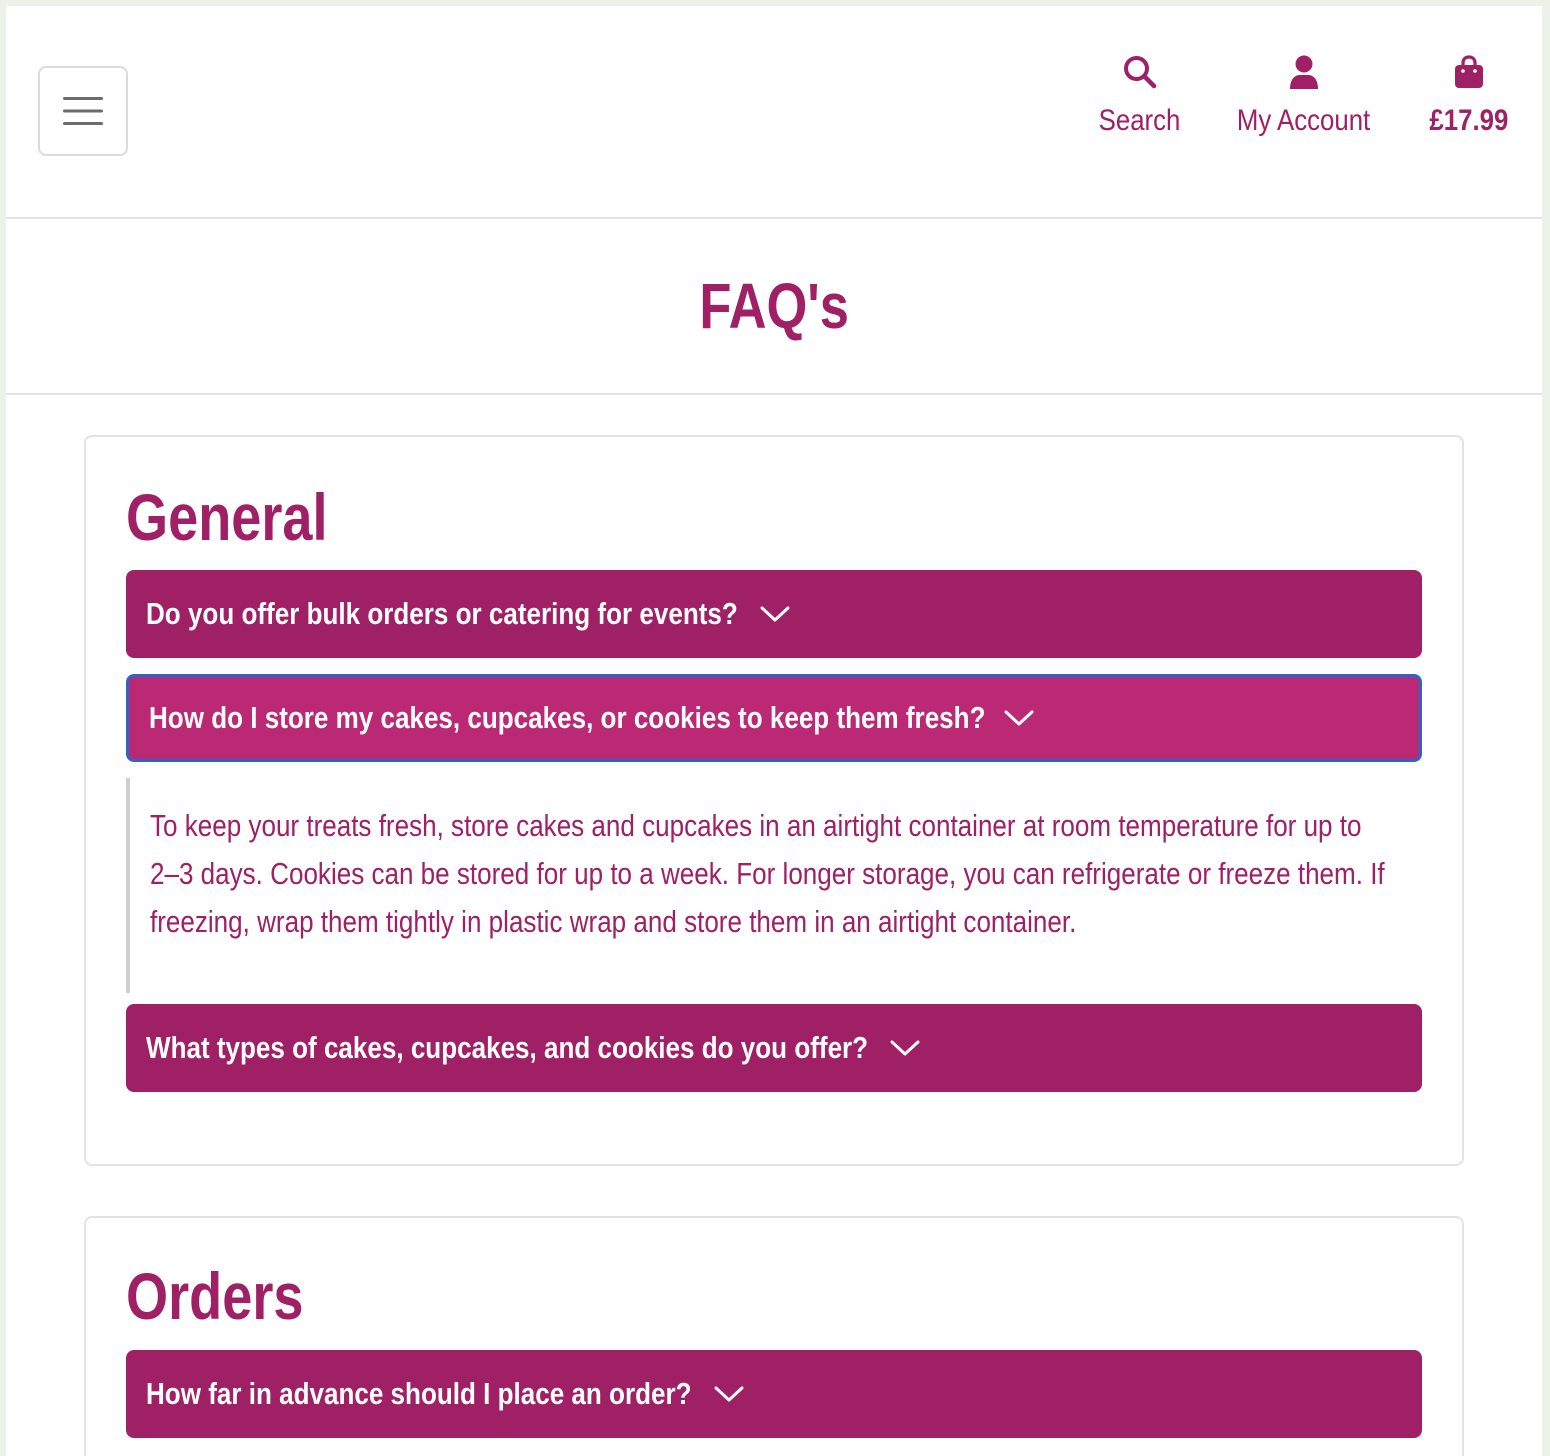  I want to click on hamburger-icon, so click(83, 111).